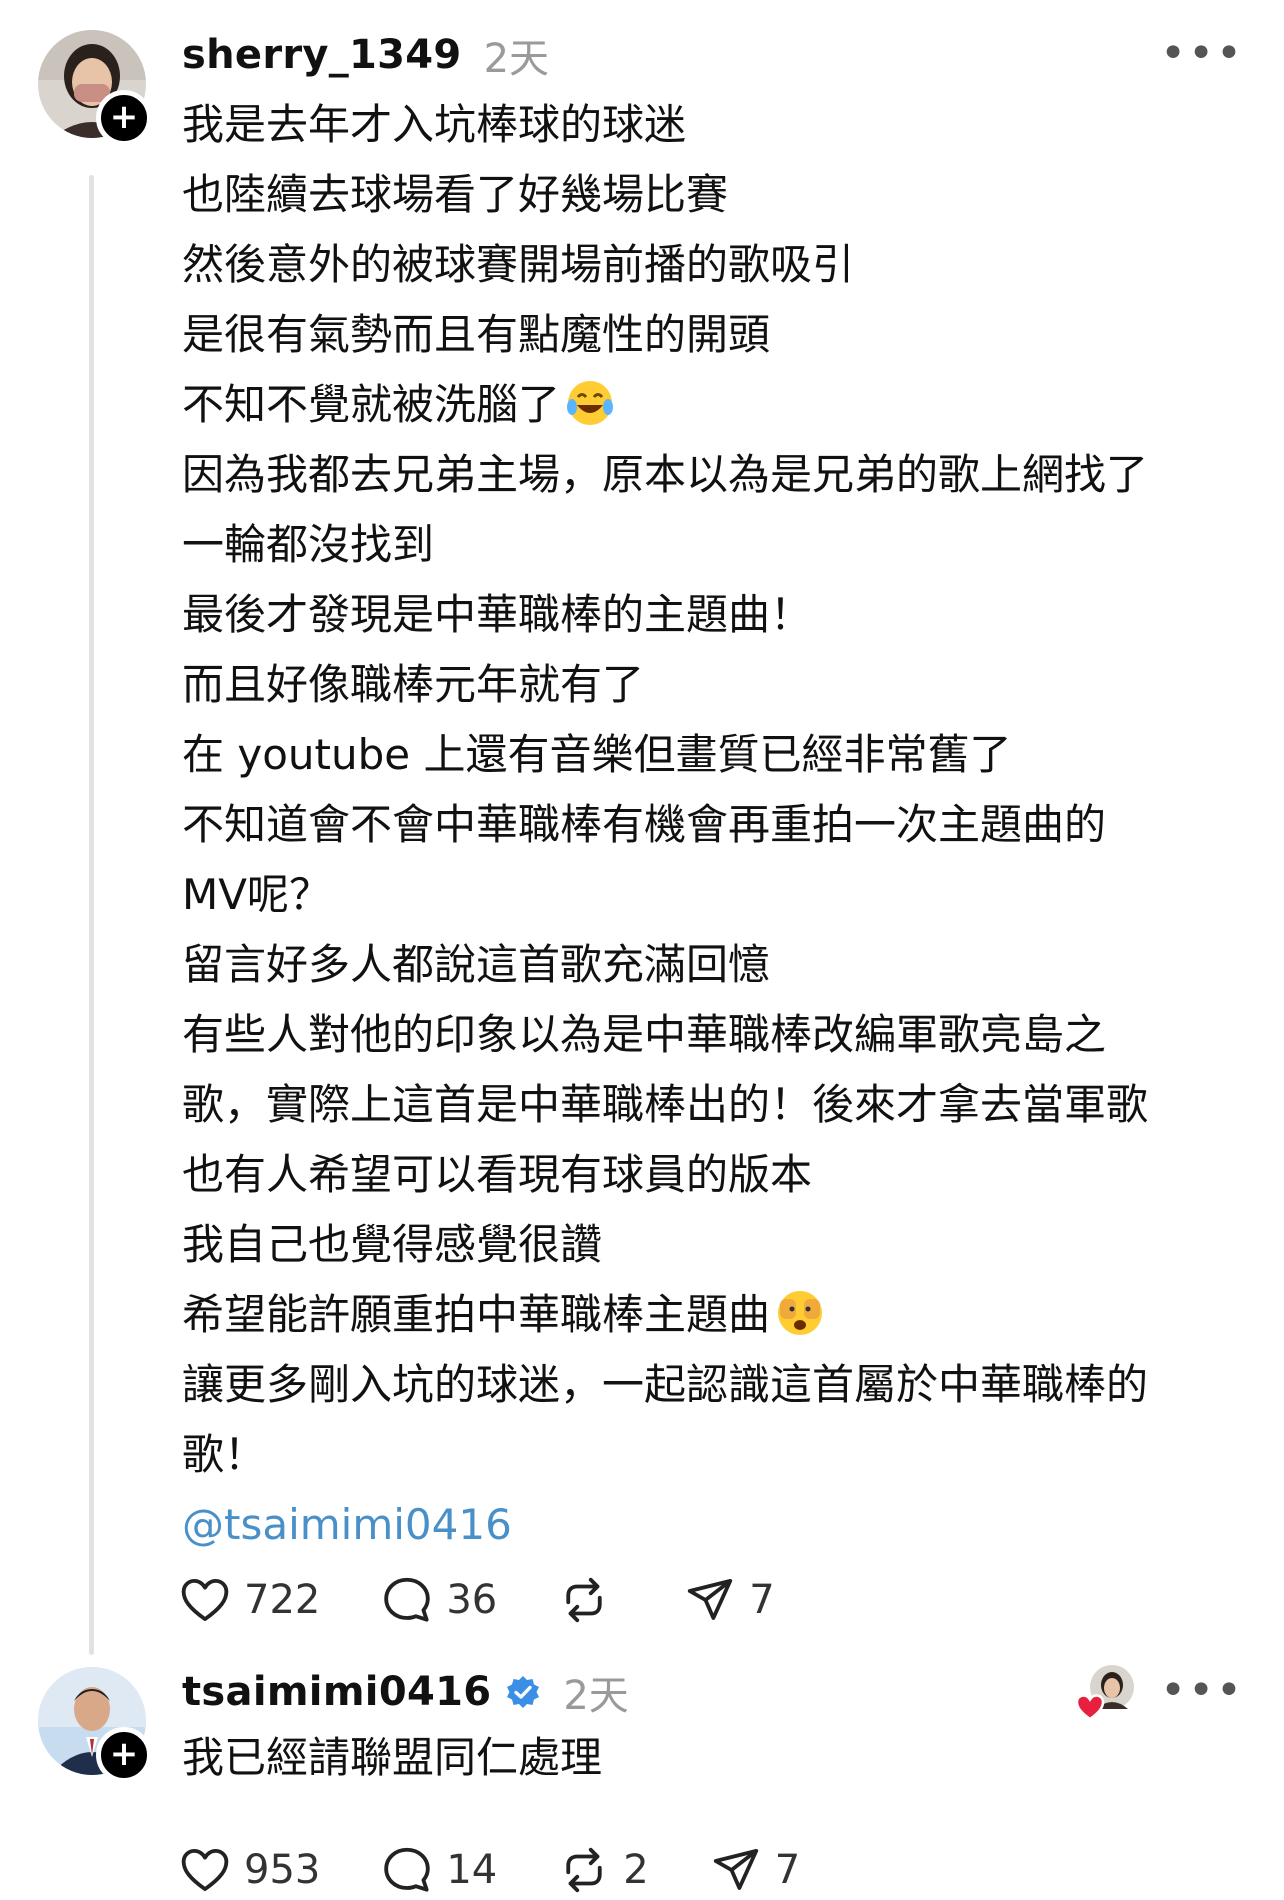  I want to click on like-button: 953, so click(249, 1870).